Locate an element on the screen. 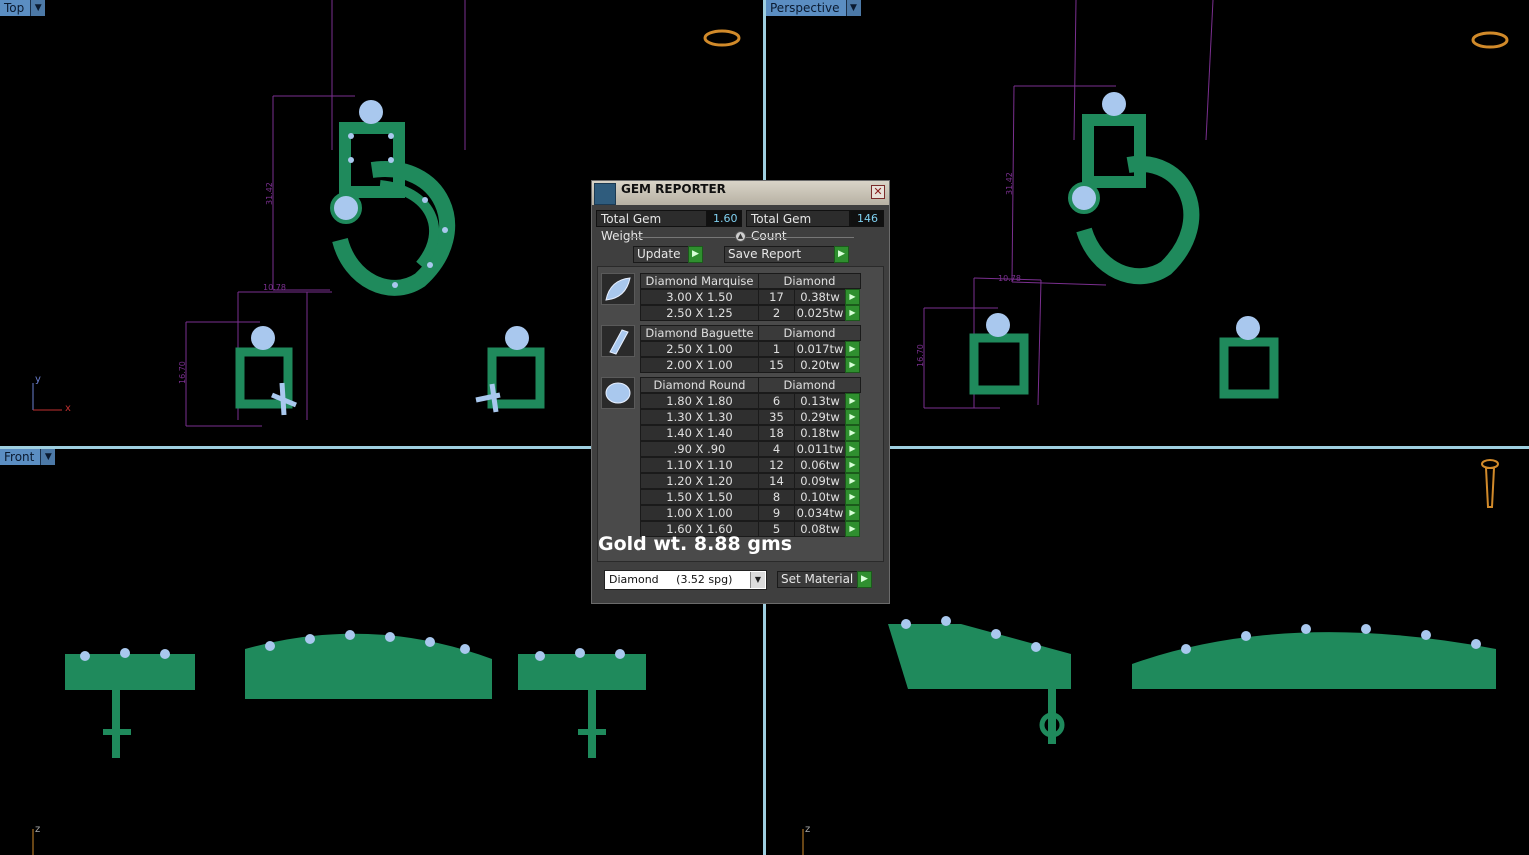  gem-weight-cell: 0.09tw is located at coordinates (820, 481).